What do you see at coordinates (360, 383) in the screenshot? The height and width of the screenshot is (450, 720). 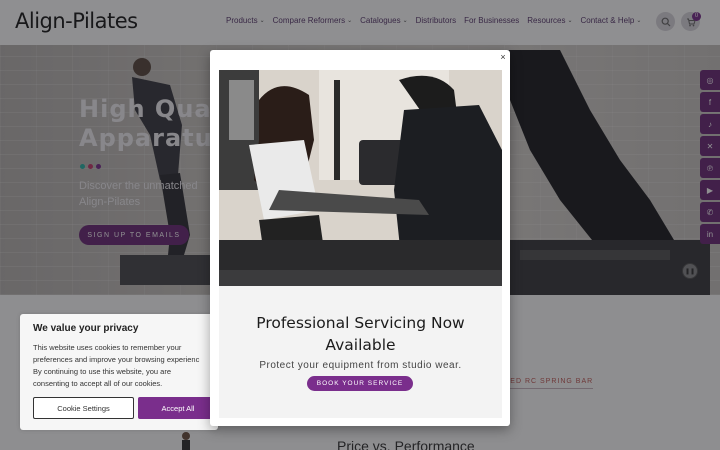 I see `book-service-button: BOOK YOUR SERVICE` at bounding box center [360, 383].